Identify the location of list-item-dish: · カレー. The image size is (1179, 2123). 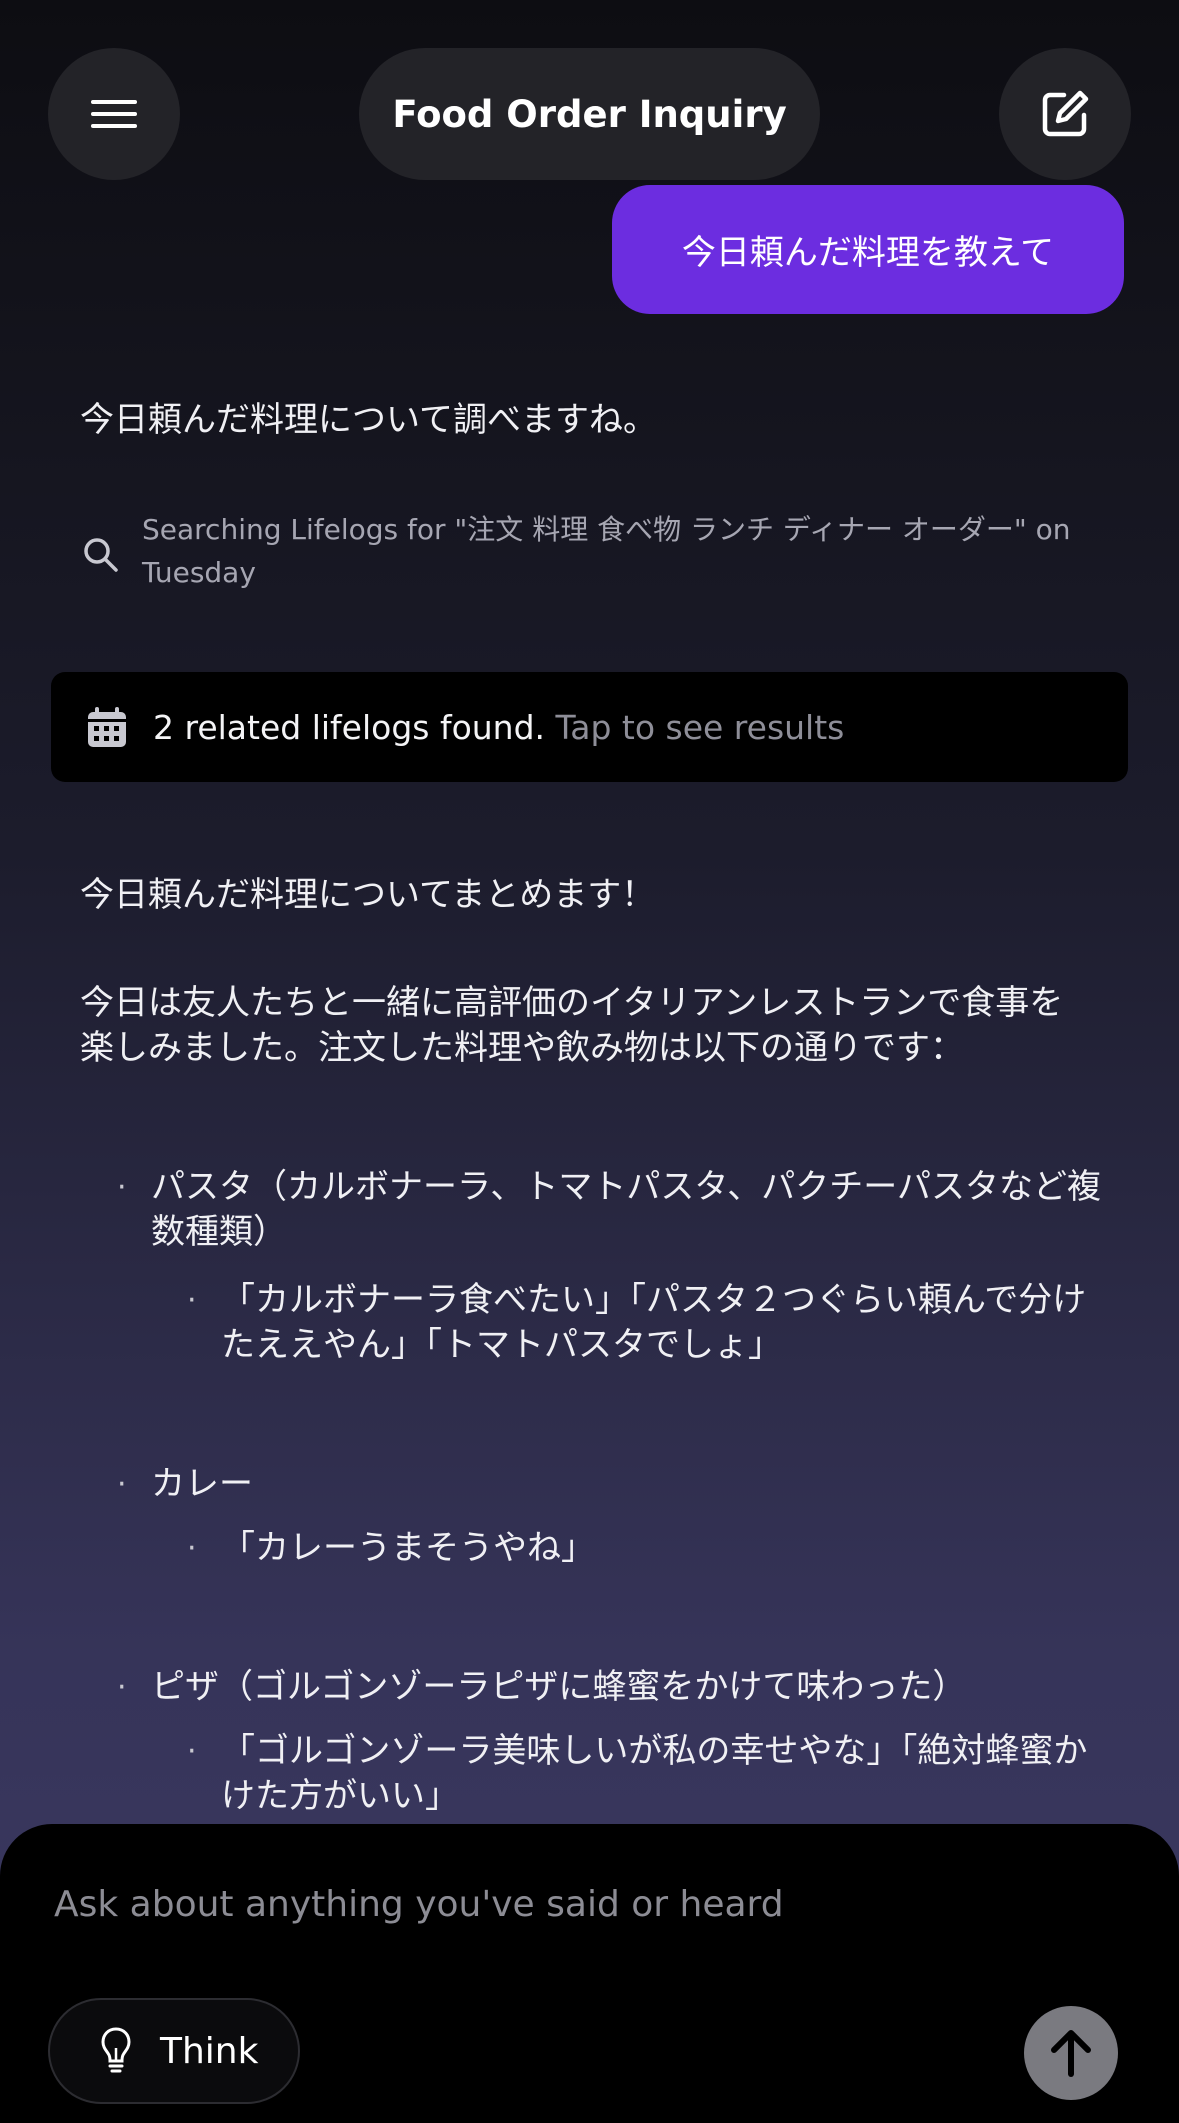
(584, 1484).